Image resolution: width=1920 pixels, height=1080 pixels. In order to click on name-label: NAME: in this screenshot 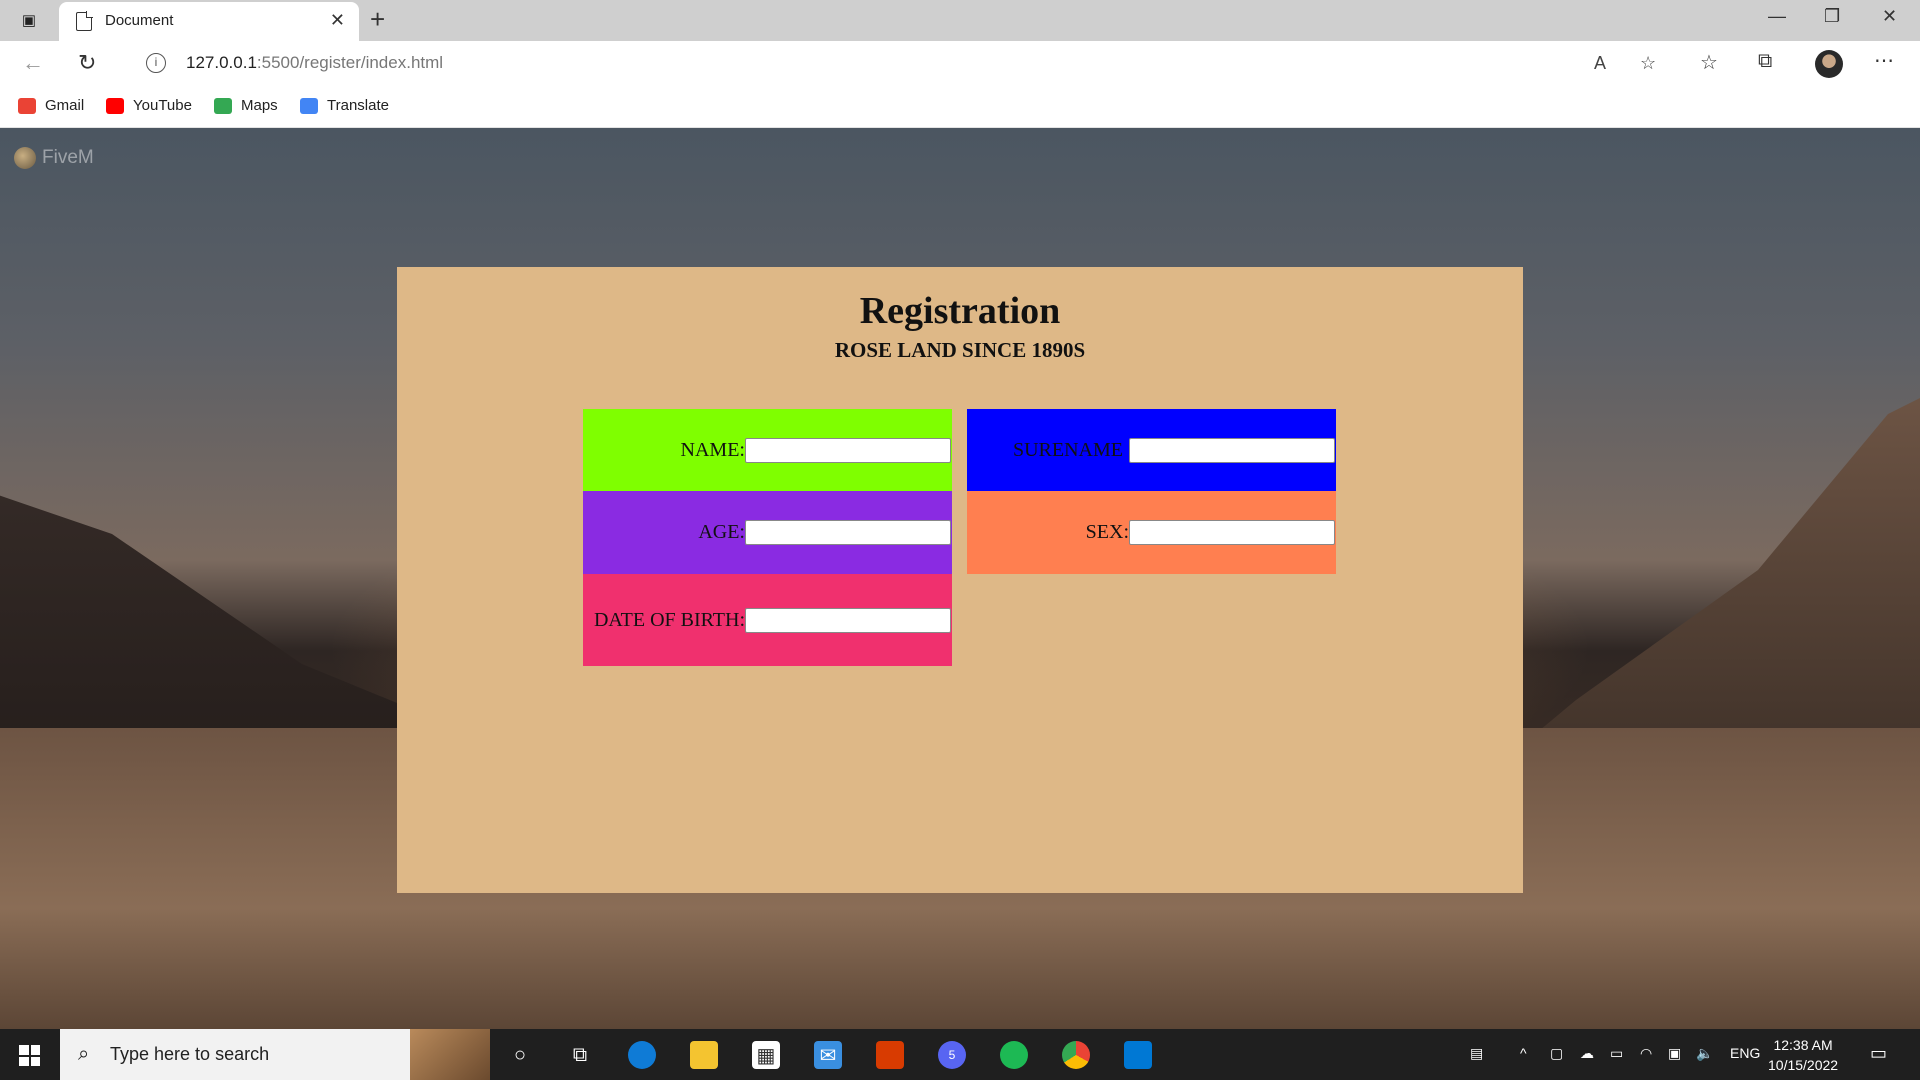, I will do `click(712, 449)`.